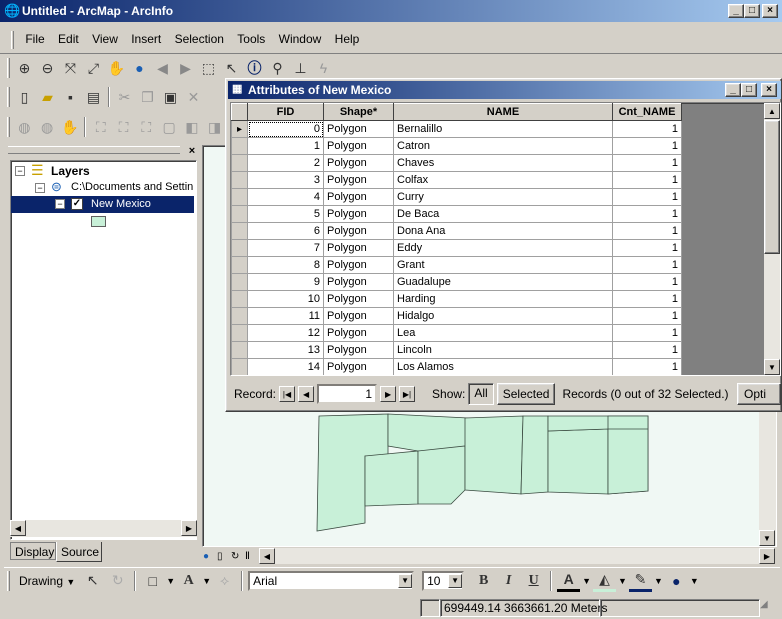 This screenshot has height=619, width=782. I want to click on name-cell: Los Alamos, so click(503, 366).